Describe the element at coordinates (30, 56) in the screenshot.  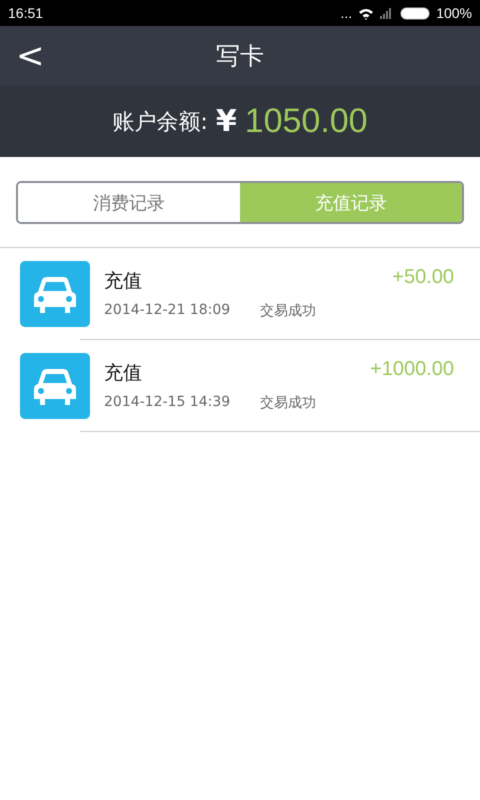
I see `back-button: <` at that location.